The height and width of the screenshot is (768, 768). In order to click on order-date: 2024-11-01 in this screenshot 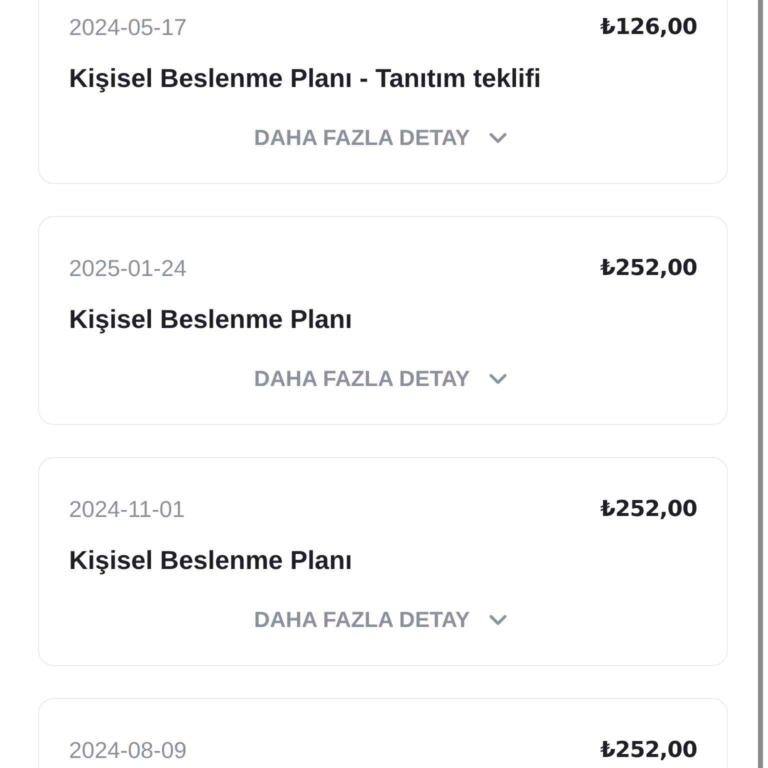, I will do `click(127, 509)`.